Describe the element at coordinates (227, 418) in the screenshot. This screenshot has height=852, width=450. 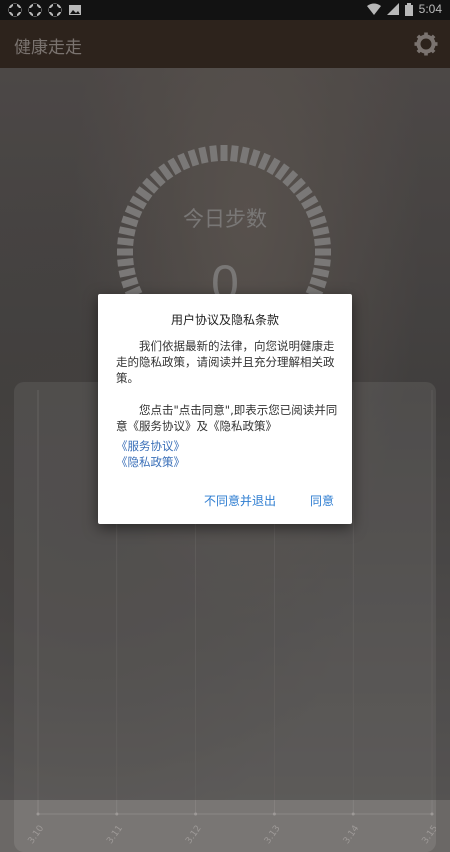
I see `dialog-paragraph: 您点击"点击同意",即表示您已阅读并同意《服务协议》及《隐私政策》` at that location.